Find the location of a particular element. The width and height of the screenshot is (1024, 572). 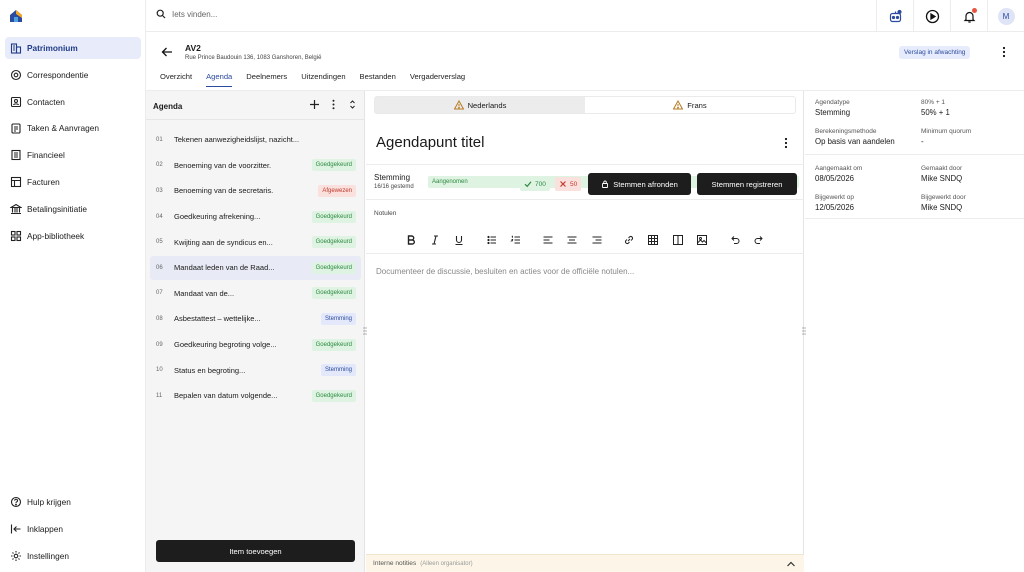

notifications-button is located at coordinates (968, 16).